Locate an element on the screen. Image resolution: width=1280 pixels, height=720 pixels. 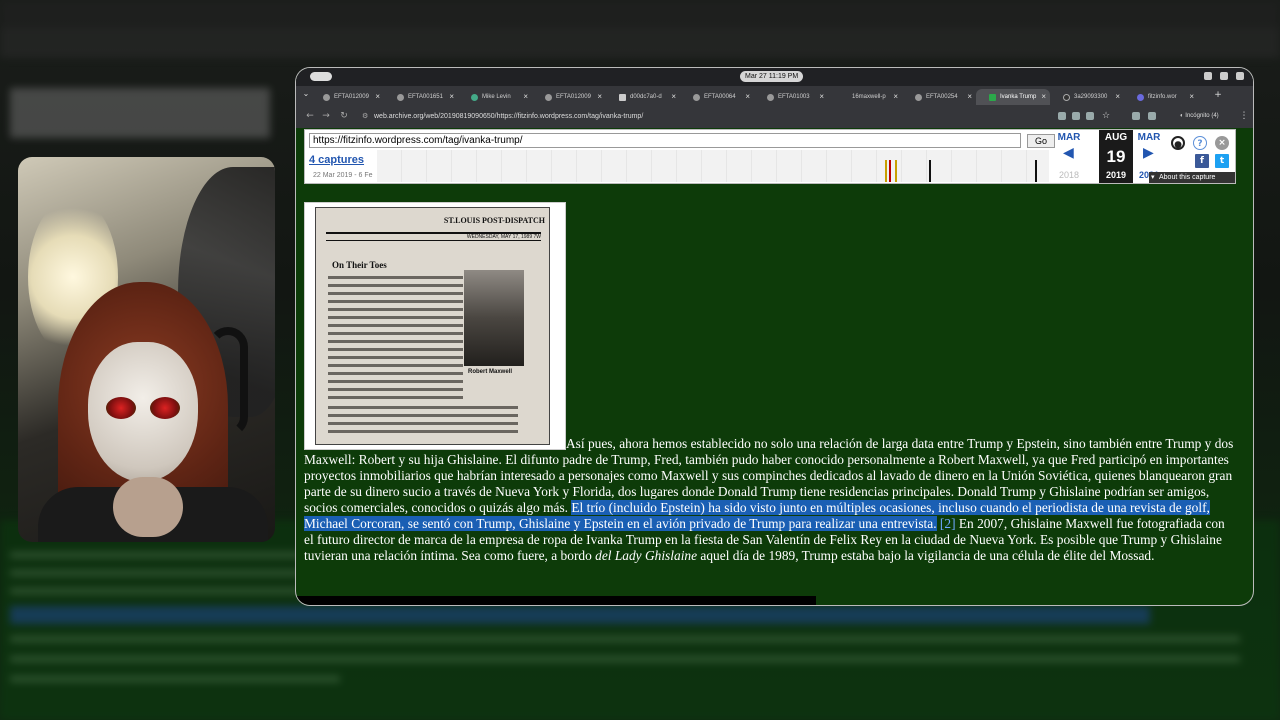
bottom-divider is located at coordinates (556, 600).